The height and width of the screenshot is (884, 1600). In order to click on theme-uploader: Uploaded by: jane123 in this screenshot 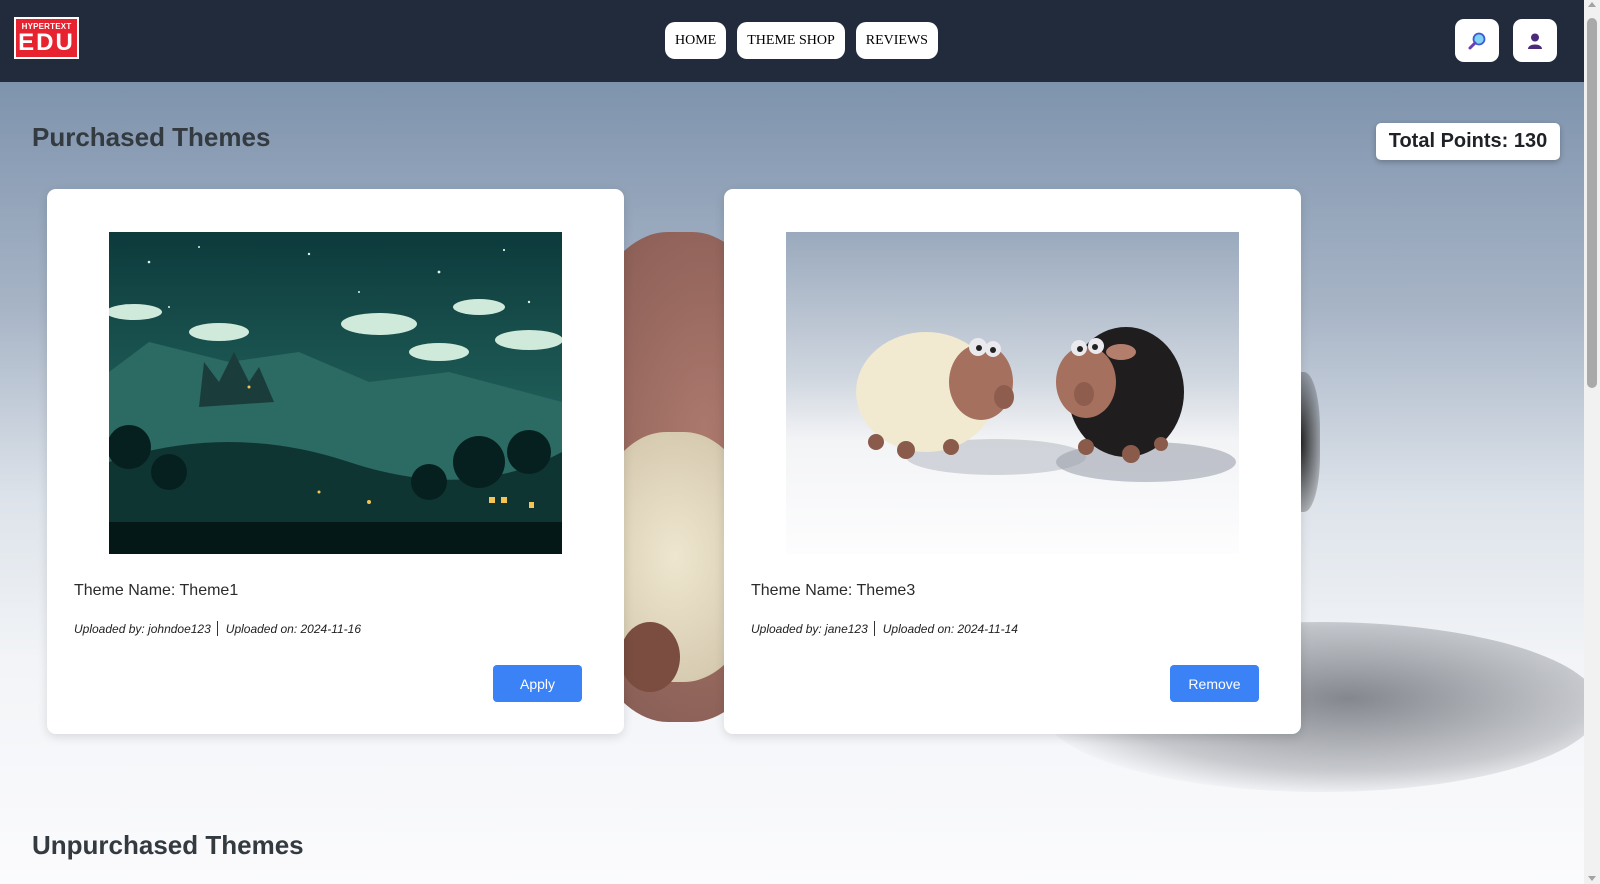, I will do `click(809, 628)`.